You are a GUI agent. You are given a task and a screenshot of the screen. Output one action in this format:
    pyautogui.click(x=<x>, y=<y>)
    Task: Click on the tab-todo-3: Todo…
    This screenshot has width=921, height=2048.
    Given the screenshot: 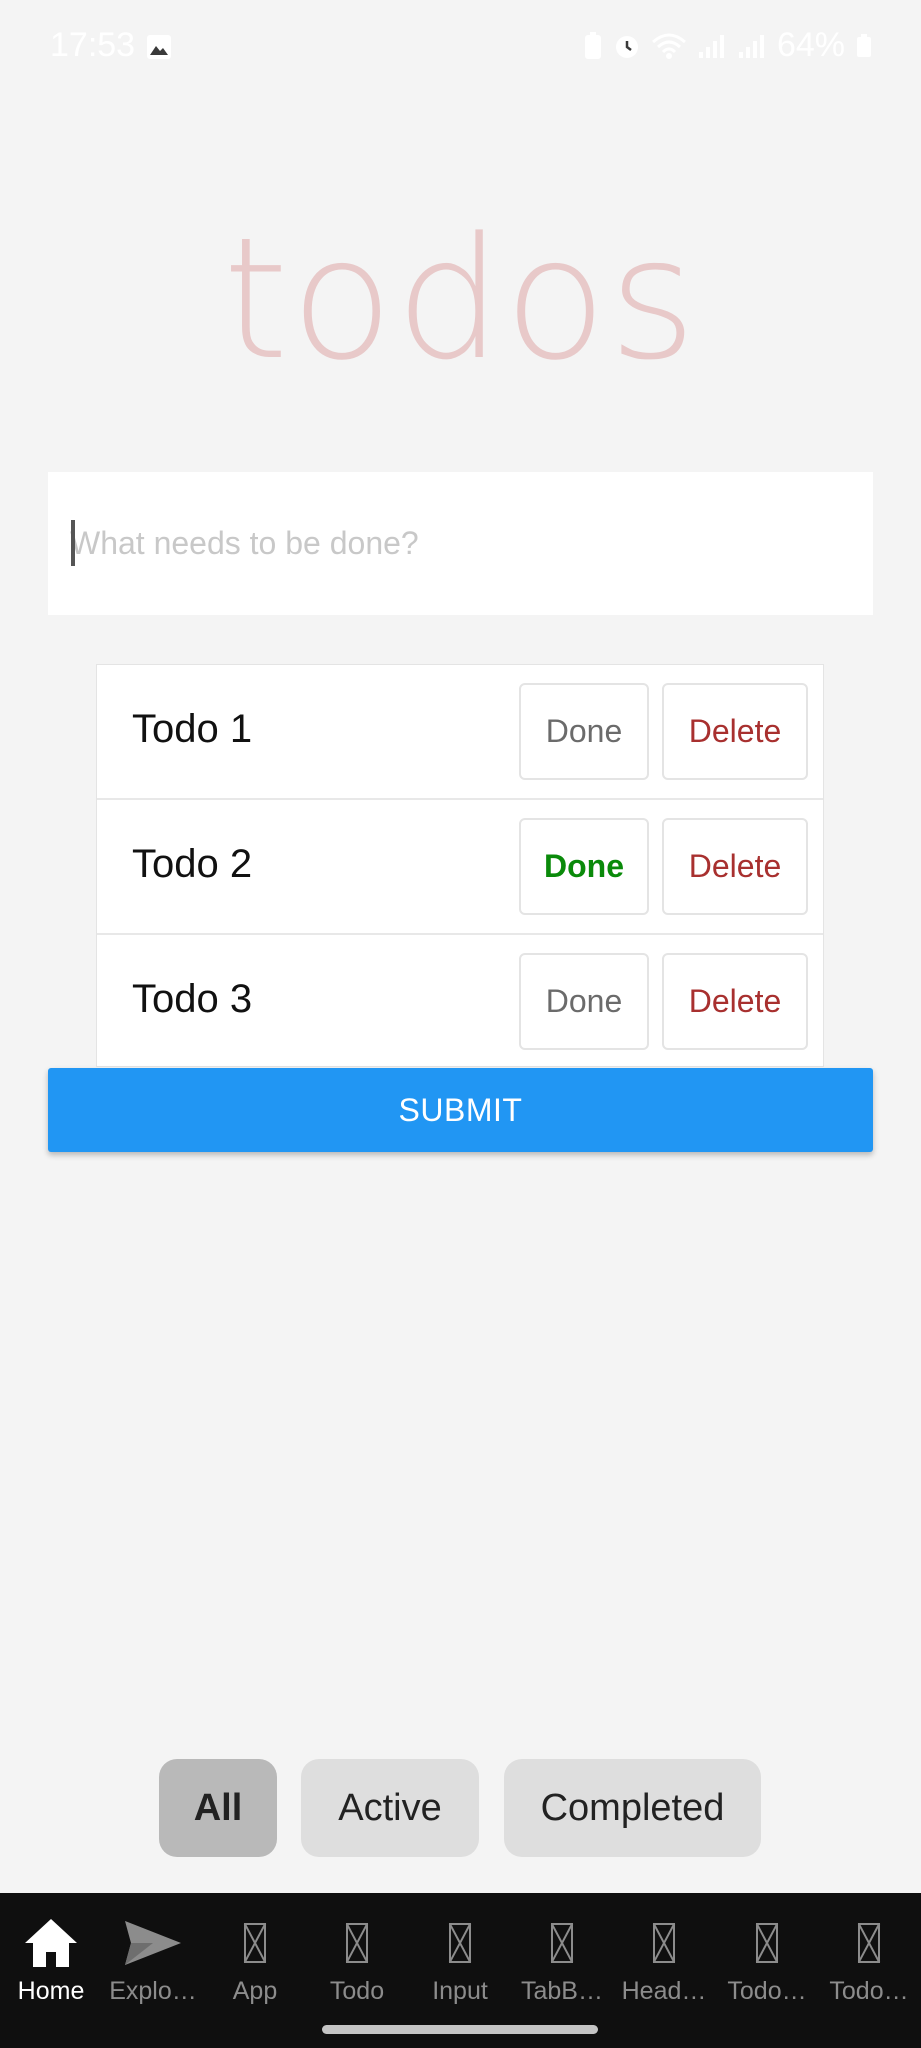 What is the action you would take?
    pyautogui.click(x=869, y=1953)
    